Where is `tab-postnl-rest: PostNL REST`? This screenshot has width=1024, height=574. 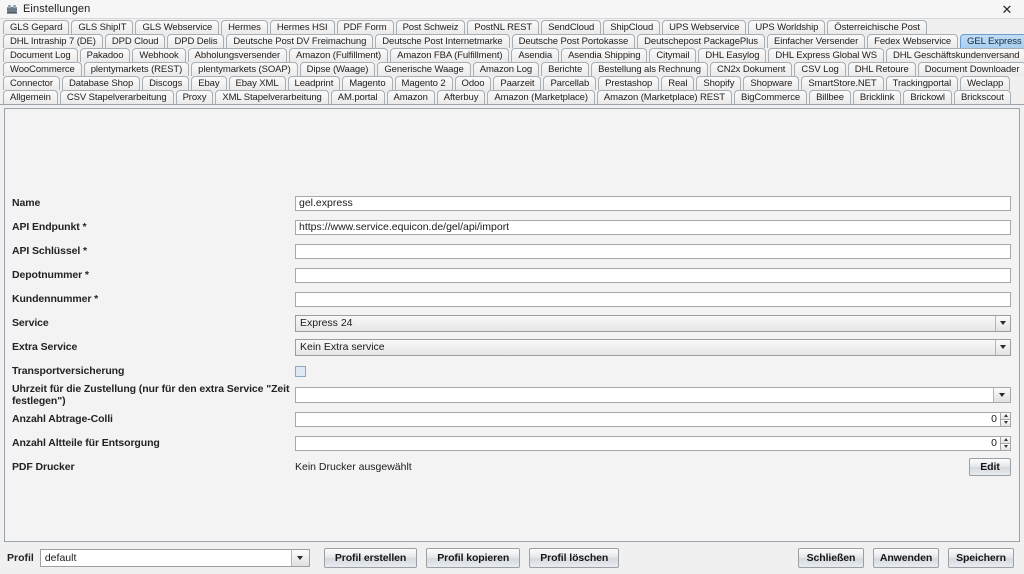
tab-postnl-rest: PostNL REST is located at coordinates (503, 27).